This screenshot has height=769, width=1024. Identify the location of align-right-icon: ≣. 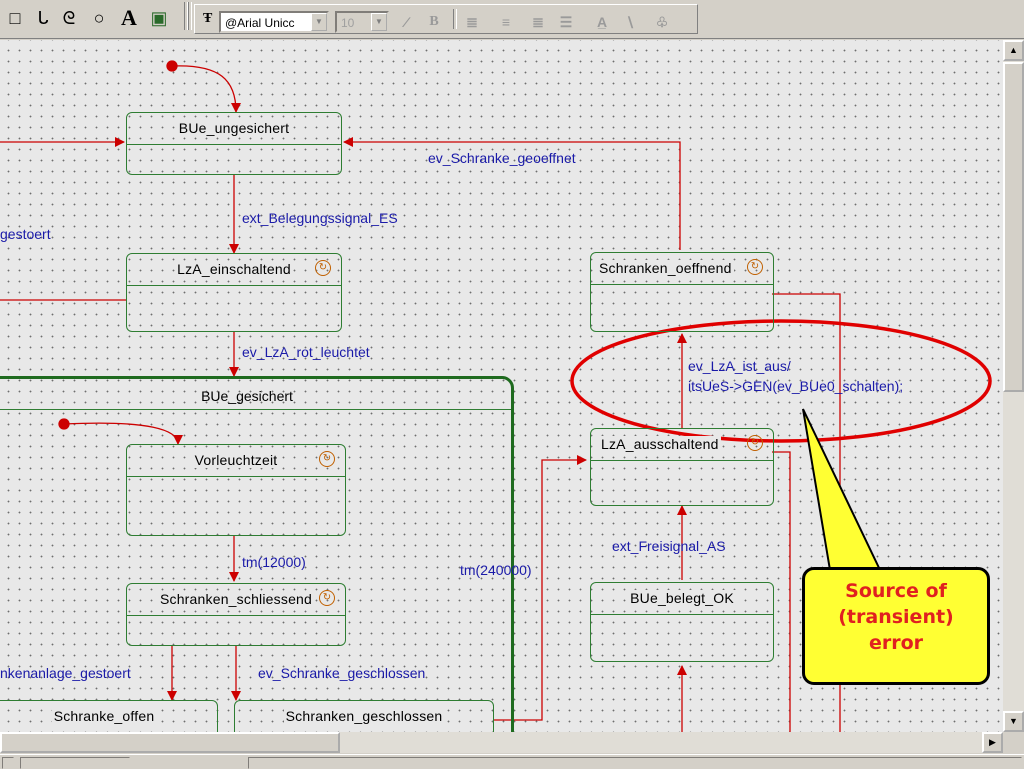
(538, 22).